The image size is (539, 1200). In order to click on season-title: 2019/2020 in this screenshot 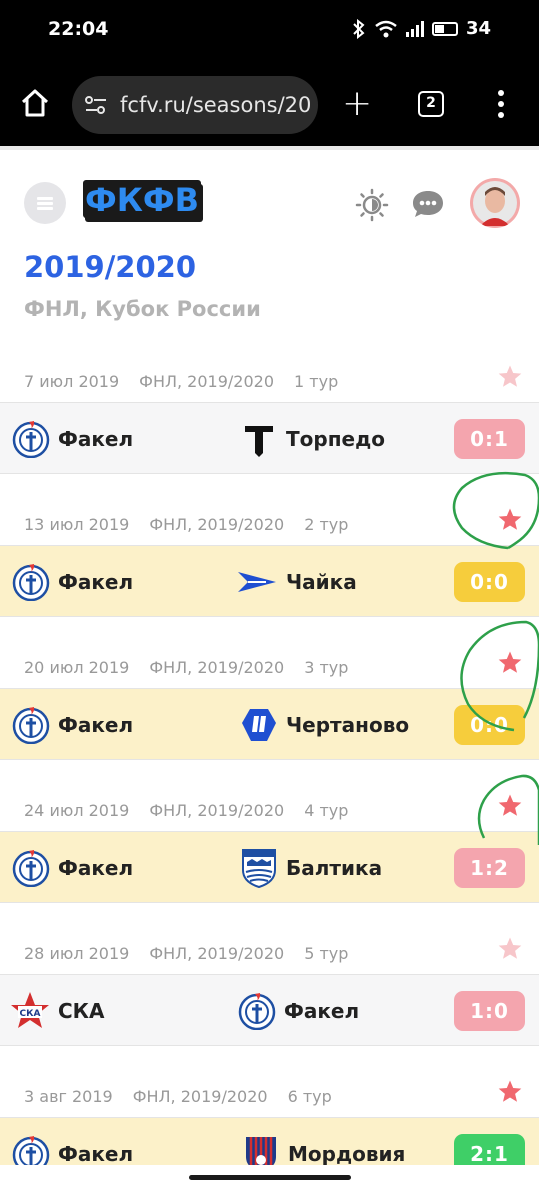, I will do `click(110, 267)`.